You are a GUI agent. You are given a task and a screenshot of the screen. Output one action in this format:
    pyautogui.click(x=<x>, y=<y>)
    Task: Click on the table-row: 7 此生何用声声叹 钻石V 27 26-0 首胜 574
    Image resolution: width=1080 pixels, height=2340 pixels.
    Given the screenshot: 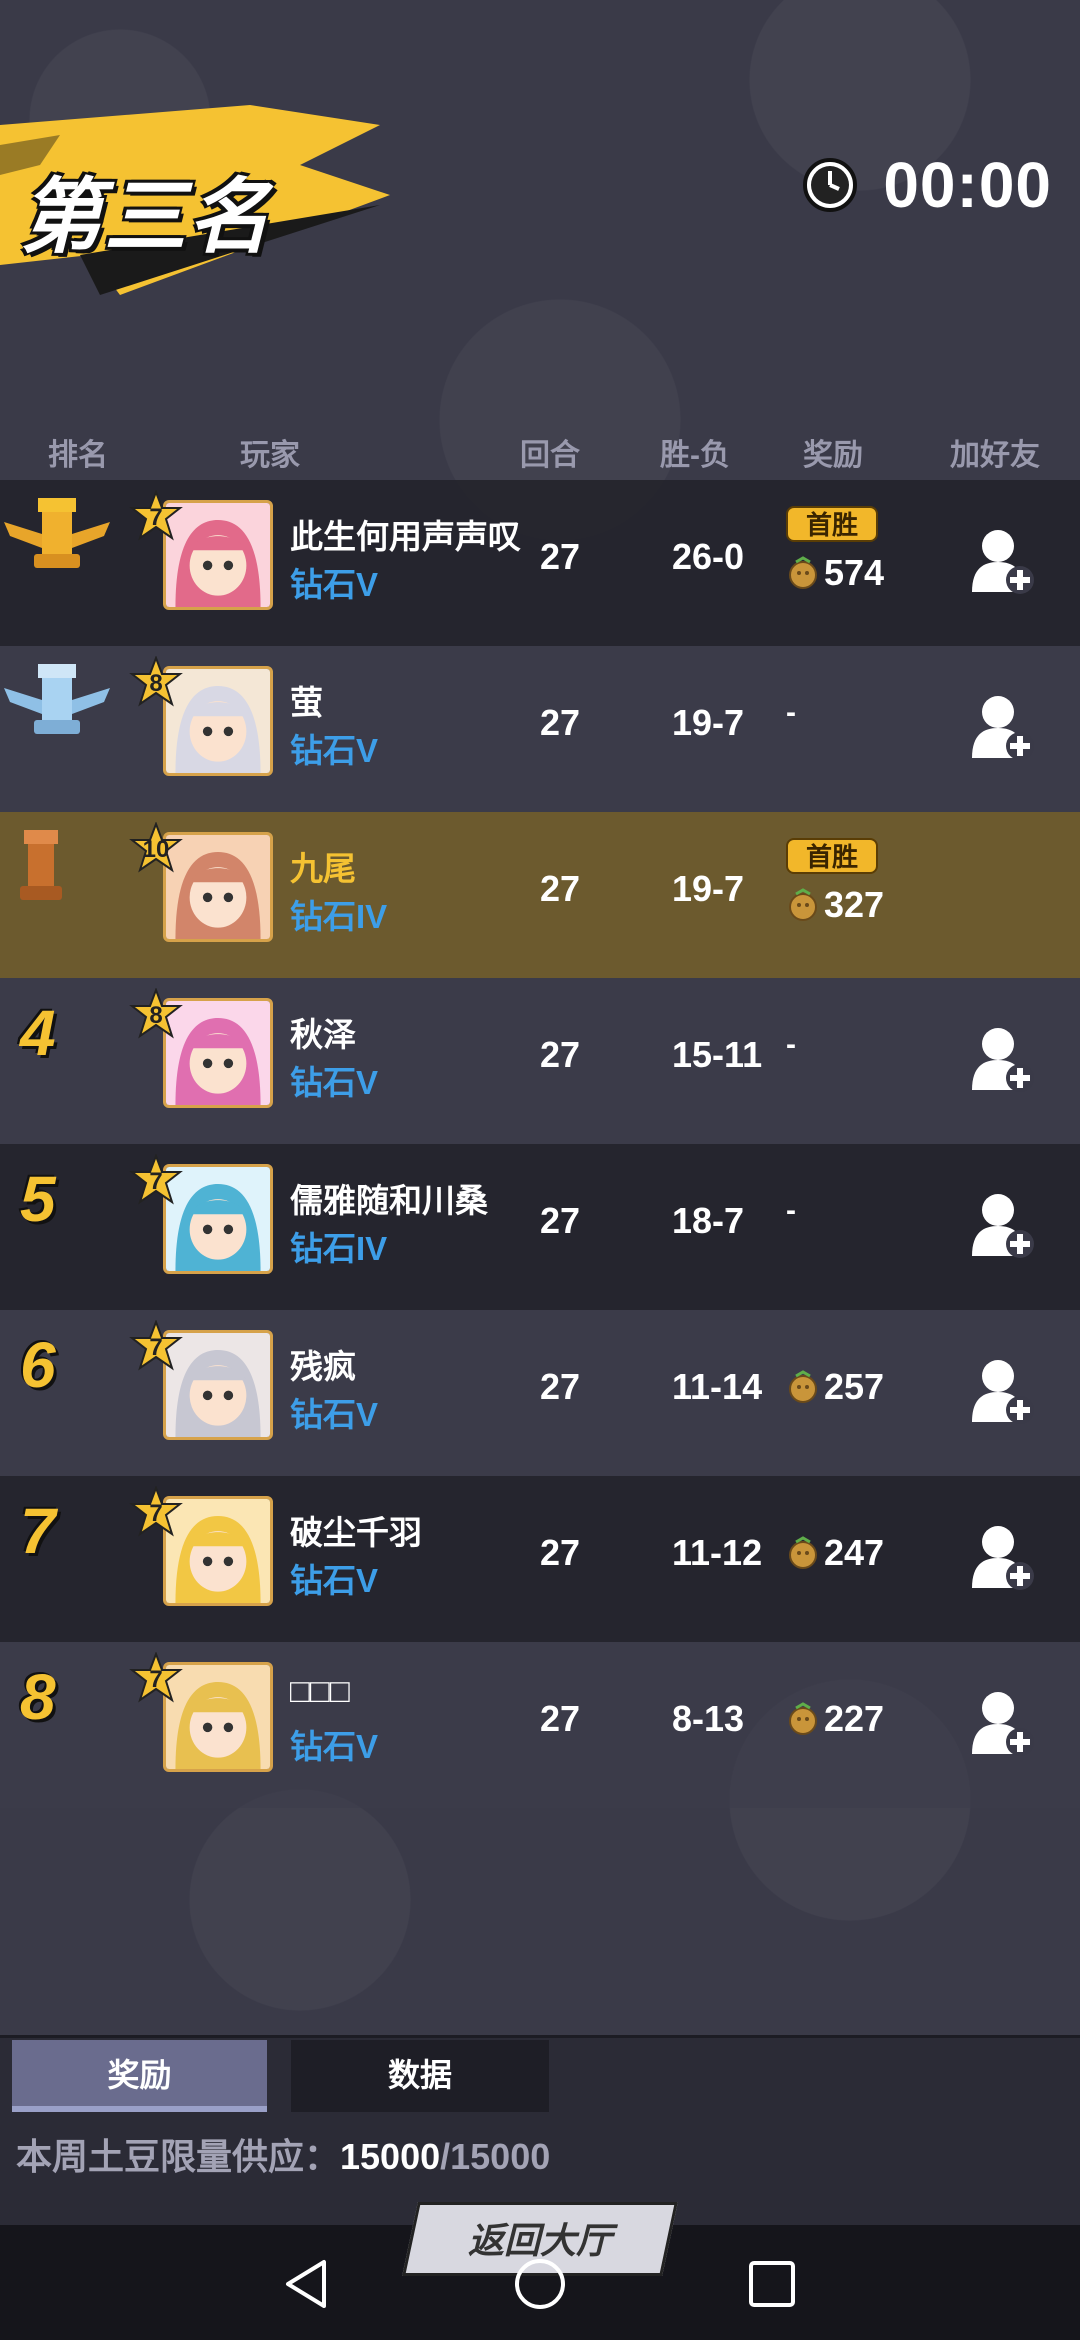 What is the action you would take?
    pyautogui.click(x=540, y=563)
    